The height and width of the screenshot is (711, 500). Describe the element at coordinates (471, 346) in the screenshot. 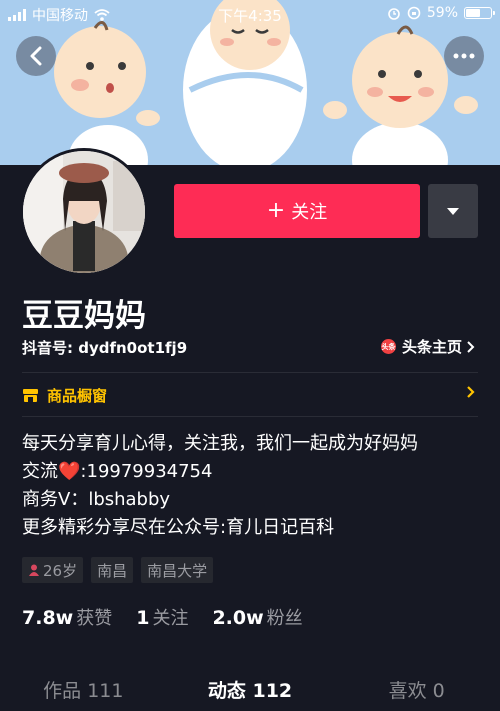

I see `chevron-right-icon` at that location.